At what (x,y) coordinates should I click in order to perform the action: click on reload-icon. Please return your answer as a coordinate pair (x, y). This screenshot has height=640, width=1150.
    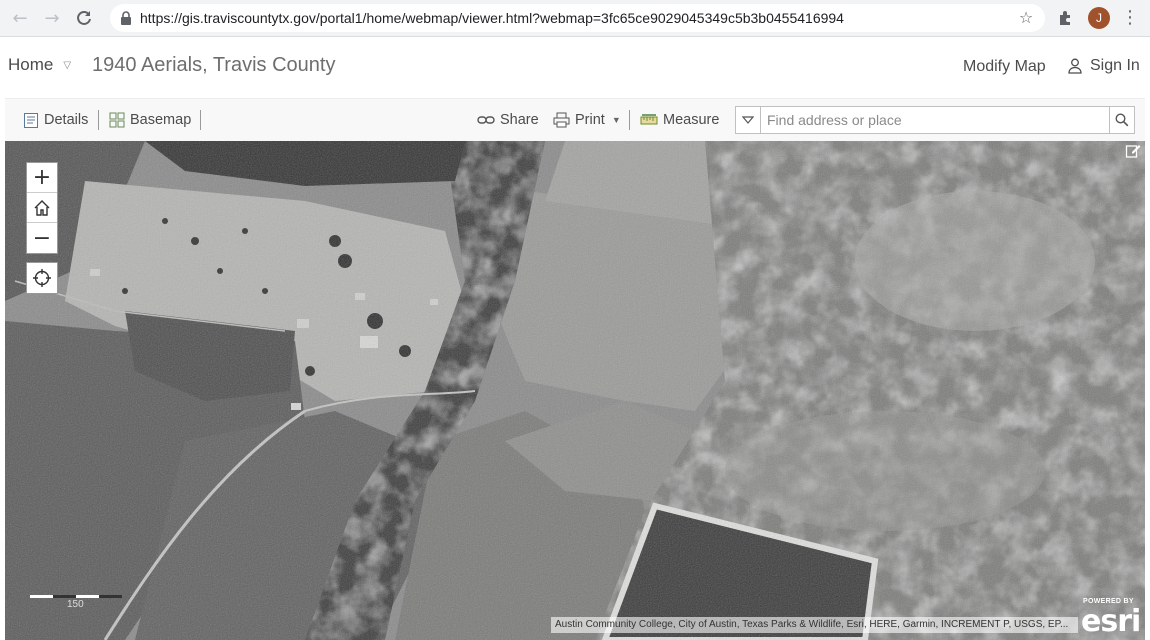
    Looking at the image, I should click on (84, 18).